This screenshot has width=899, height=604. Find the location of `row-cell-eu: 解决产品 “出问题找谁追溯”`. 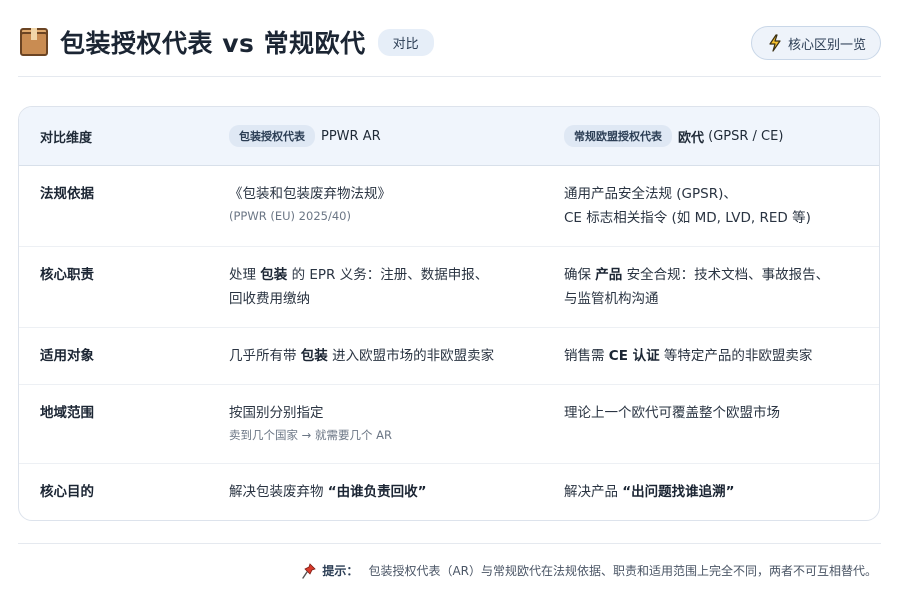

row-cell-eu: 解决产品 “出问题找谁追溯” is located at coordinates (721, 500).